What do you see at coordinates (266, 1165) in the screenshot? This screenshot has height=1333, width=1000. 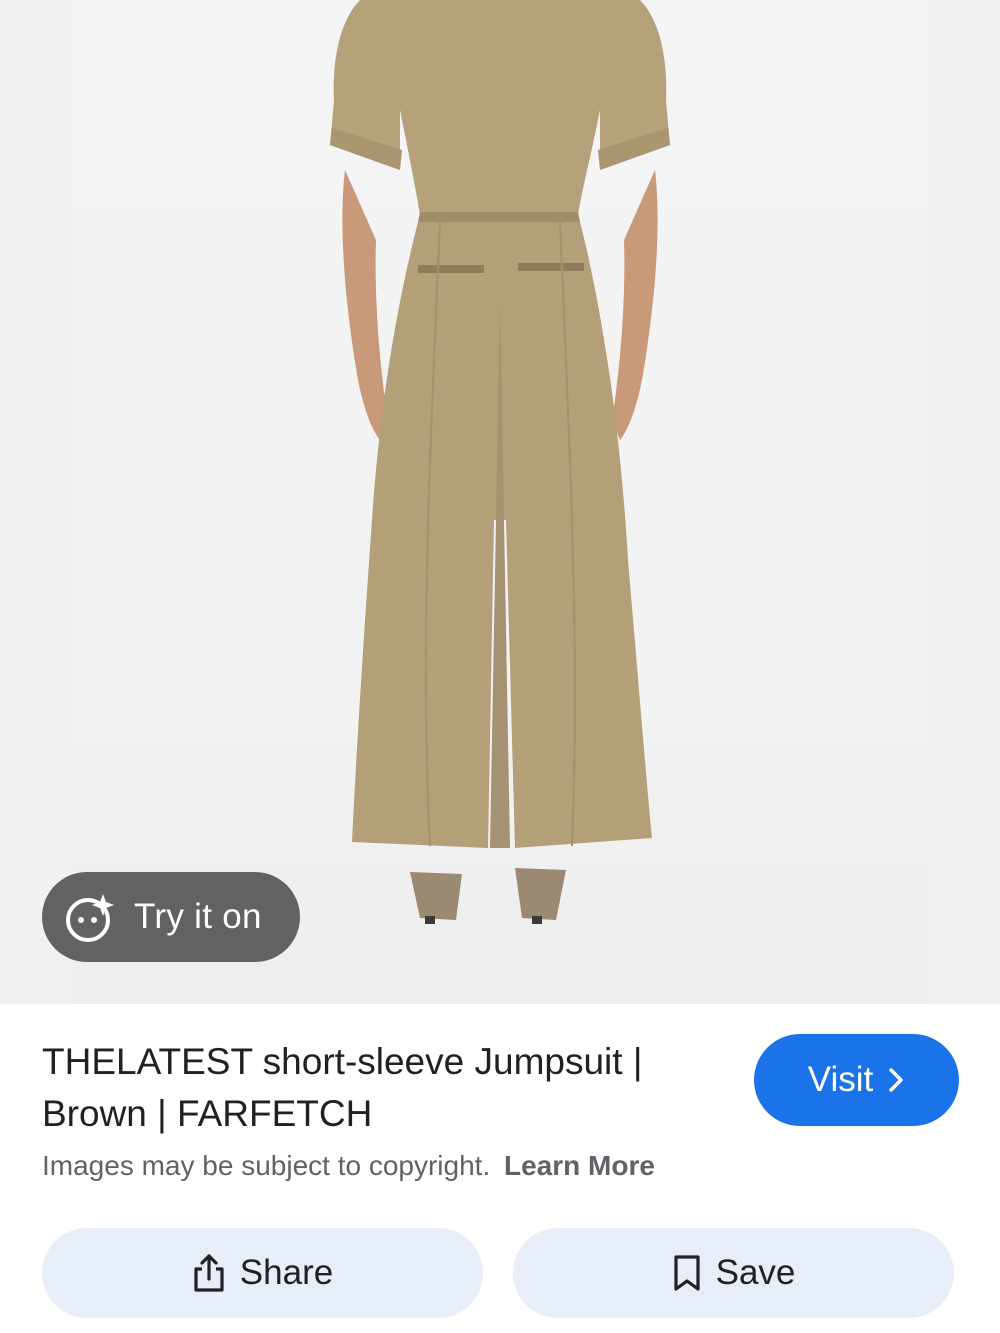 I see `copyright-text: Images may be subject to copyright.` at bounding box center [266, 1165].